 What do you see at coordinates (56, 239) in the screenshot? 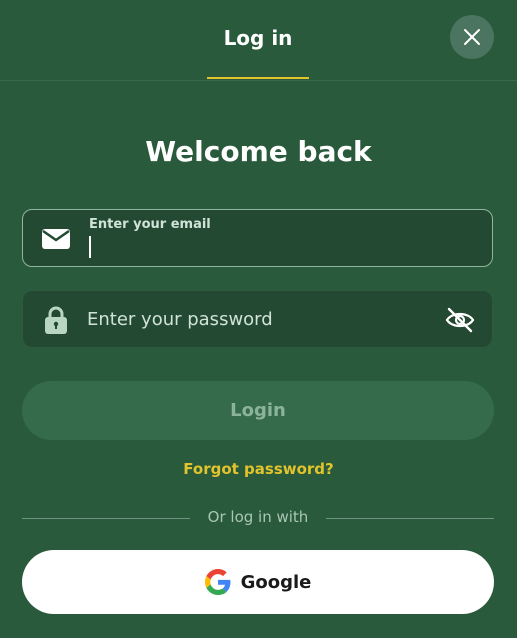
I see `mail-icon` at bounding box center [56, 239].